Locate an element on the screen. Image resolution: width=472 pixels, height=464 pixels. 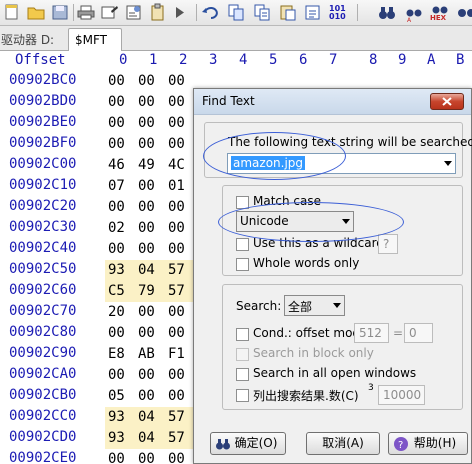
ok-button: 确定(O) is located at coordinates (248, 443).